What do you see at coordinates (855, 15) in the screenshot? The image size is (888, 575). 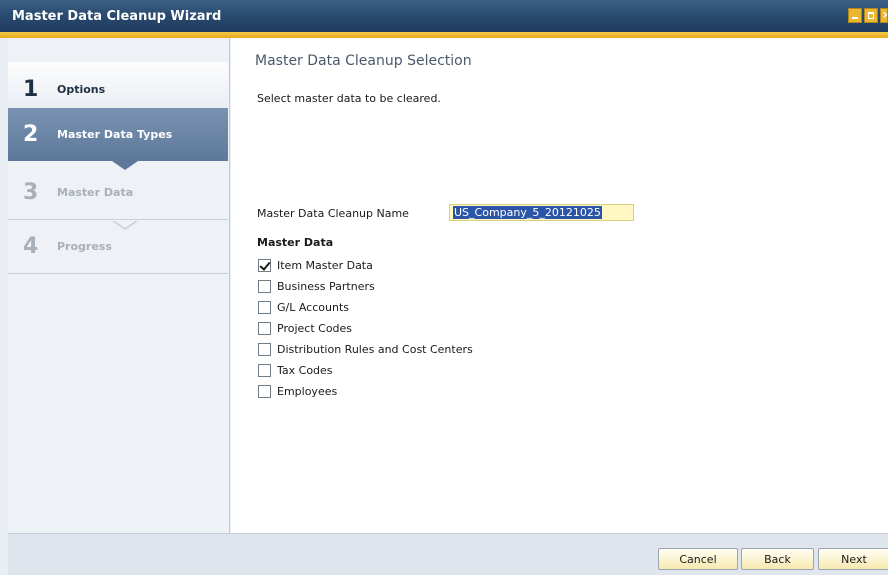 I see `minimize-icon` at bounding box center [855, 15].